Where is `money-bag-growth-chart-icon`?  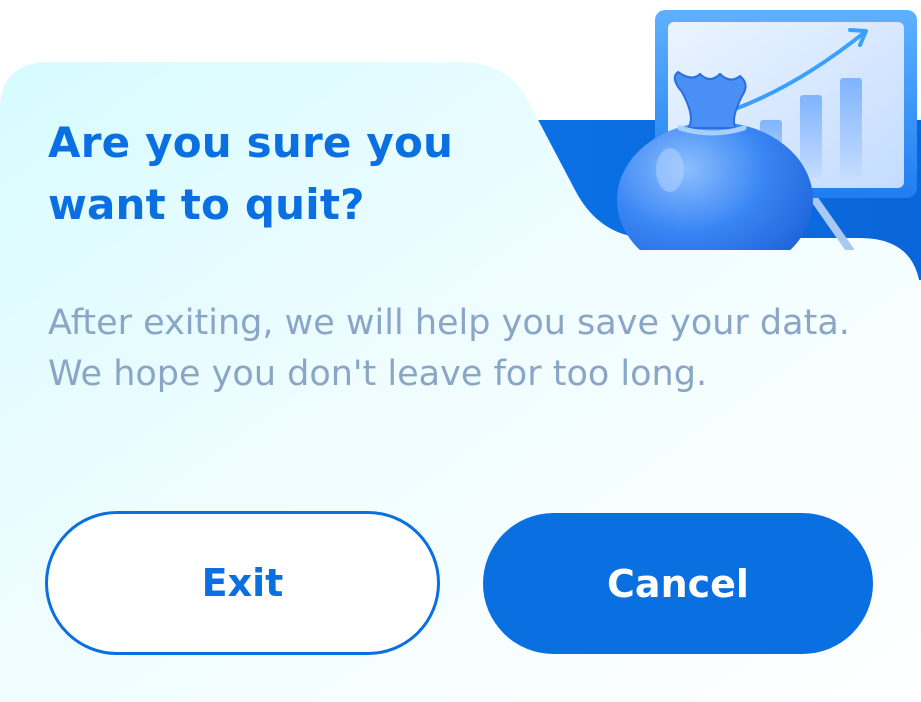
money-bag-growth-chart-icon is located at coordinates (767, 130).